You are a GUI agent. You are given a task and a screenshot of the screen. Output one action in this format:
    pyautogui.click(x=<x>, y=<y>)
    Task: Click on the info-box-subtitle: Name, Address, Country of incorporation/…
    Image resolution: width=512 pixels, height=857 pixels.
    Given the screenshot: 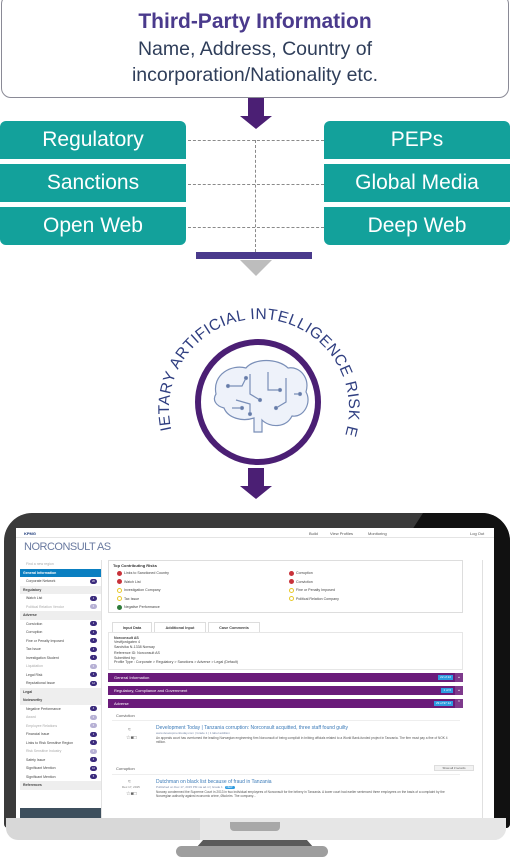 What is the action you would take?
    pyautogui.click(x=255, y=62)
    